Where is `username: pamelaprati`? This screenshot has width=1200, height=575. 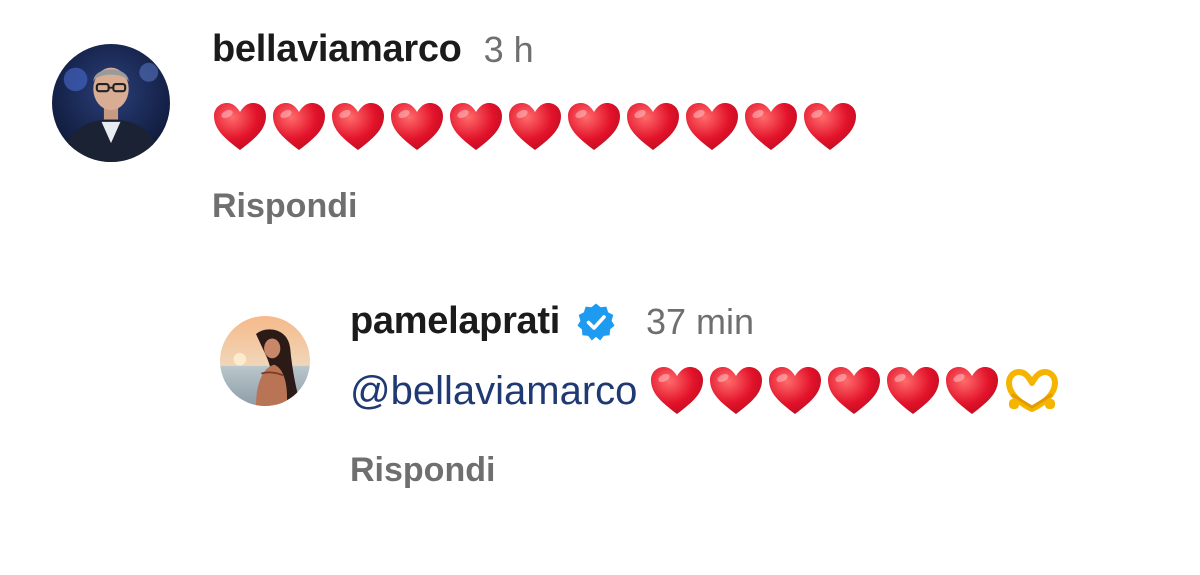
username: pamelaprati is located at coordinates (455, 321).